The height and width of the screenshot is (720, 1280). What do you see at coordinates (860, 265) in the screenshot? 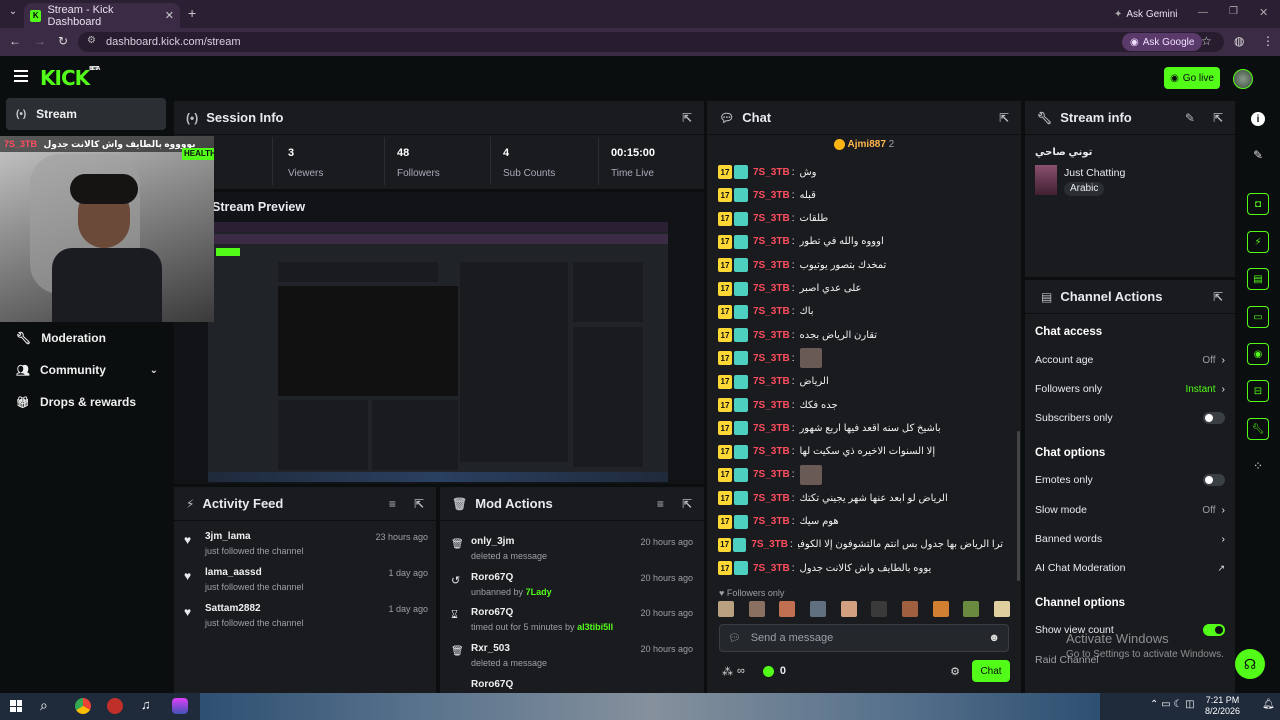
I see `chat-message: 17 7S_3TB: تمخدك بتصور يوتيوب` at bounding box center [860, 265].